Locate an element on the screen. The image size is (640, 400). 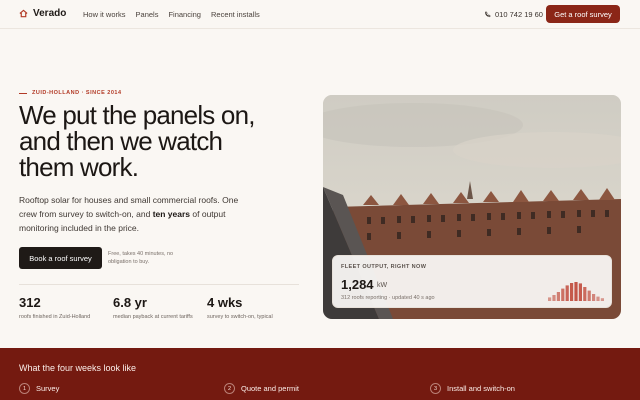
stat-value: 4 wks is located at coordinates (225, 302).